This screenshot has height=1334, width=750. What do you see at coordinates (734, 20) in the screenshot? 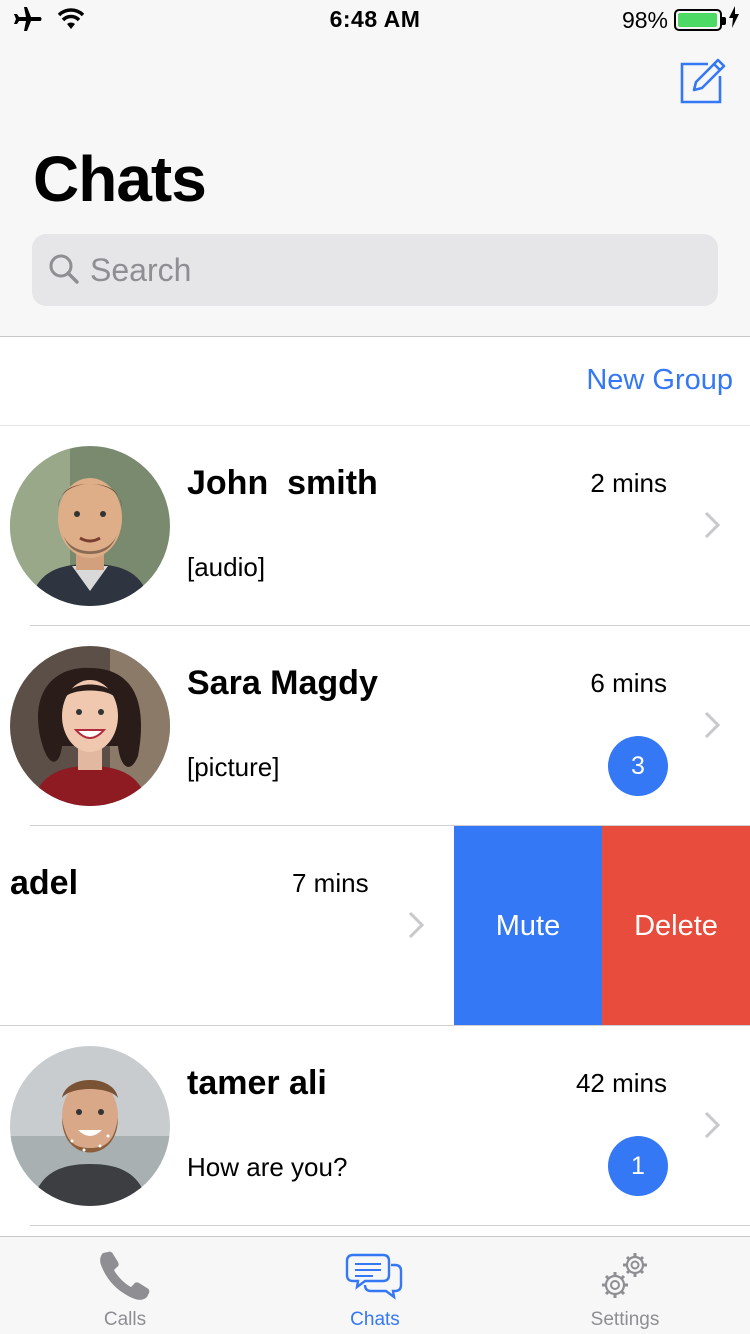
I see `charging-icon` at bounding box center [734, 20].